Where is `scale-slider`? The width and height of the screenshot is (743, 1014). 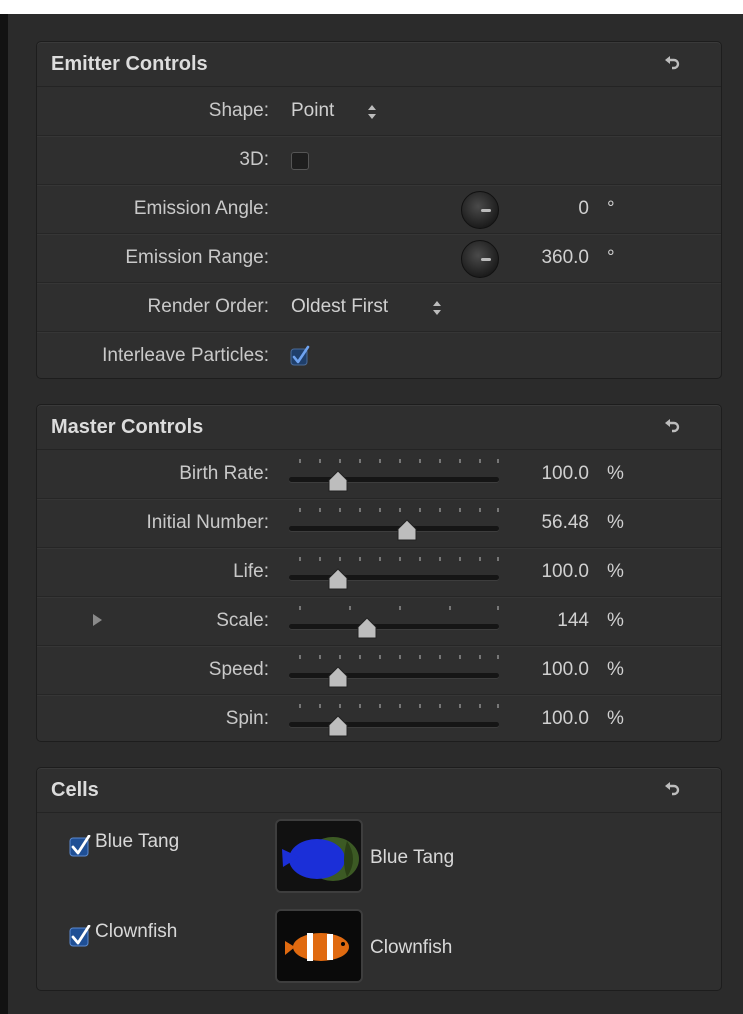
scale-slider is located at coordinates (394, 626).